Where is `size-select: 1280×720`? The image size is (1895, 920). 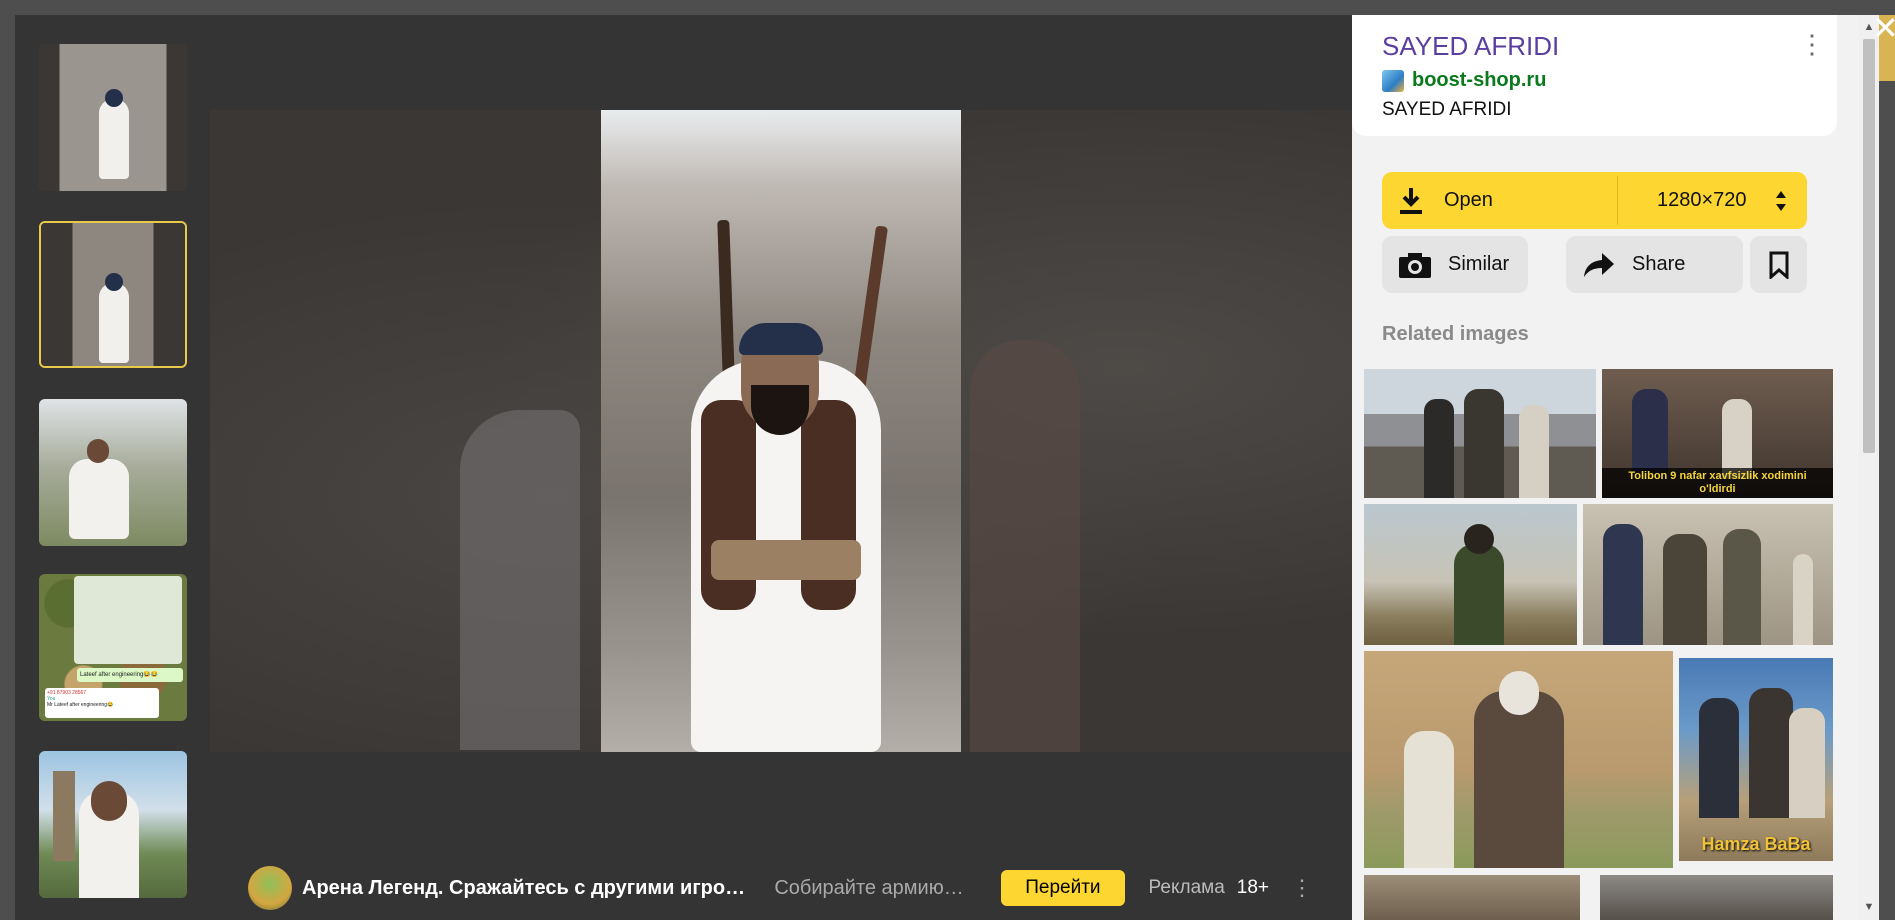 size-select: 1280×720 is located at coordinates (1702, 200).